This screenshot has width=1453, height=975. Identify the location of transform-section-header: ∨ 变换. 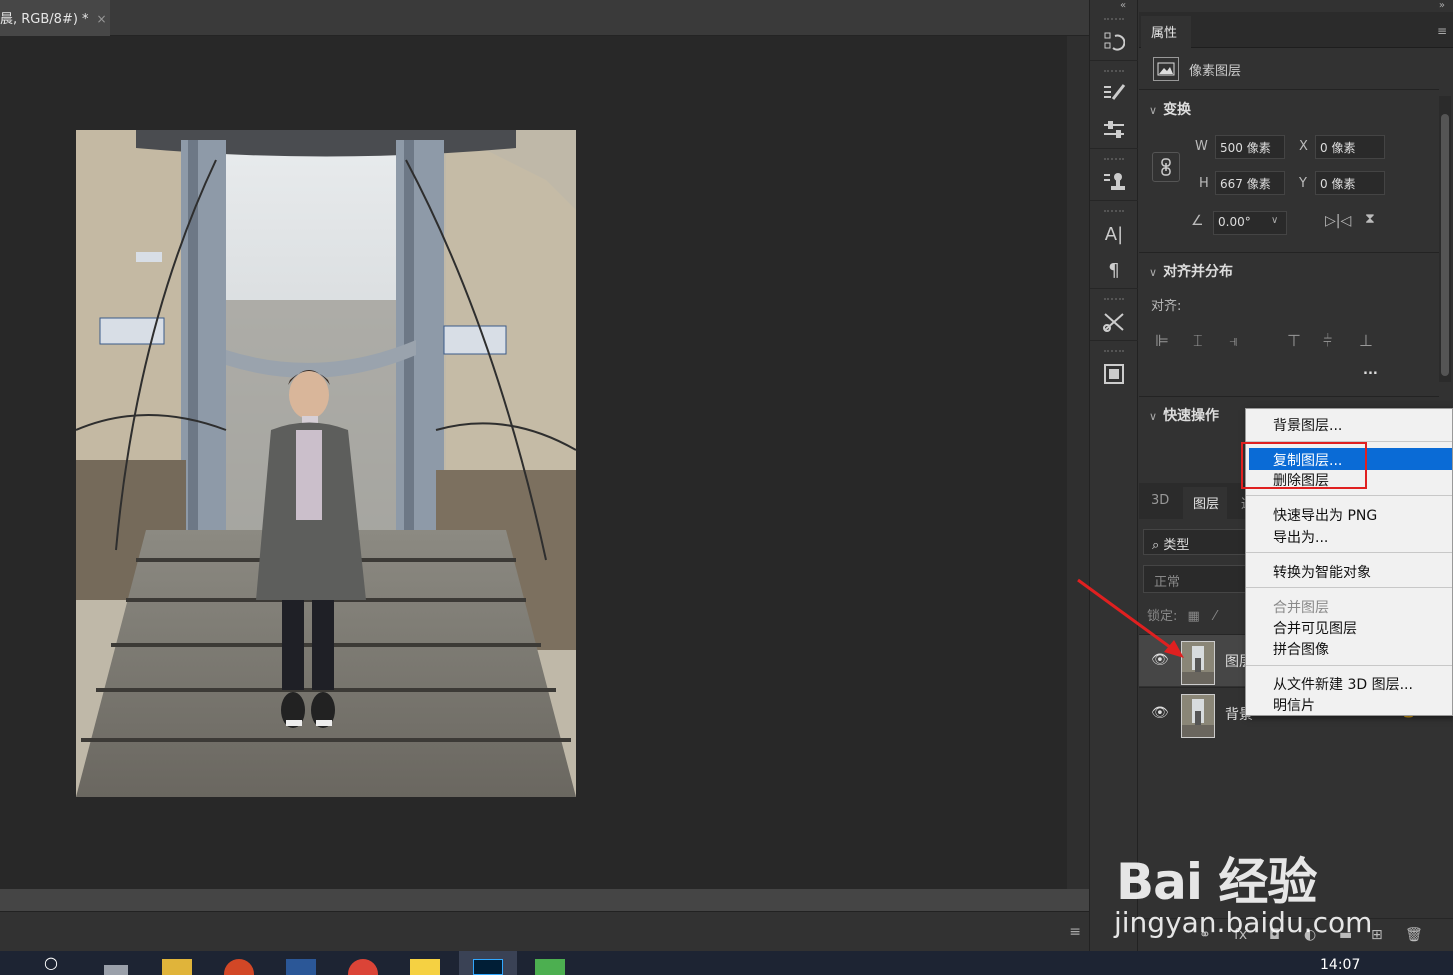
(1170, 109).